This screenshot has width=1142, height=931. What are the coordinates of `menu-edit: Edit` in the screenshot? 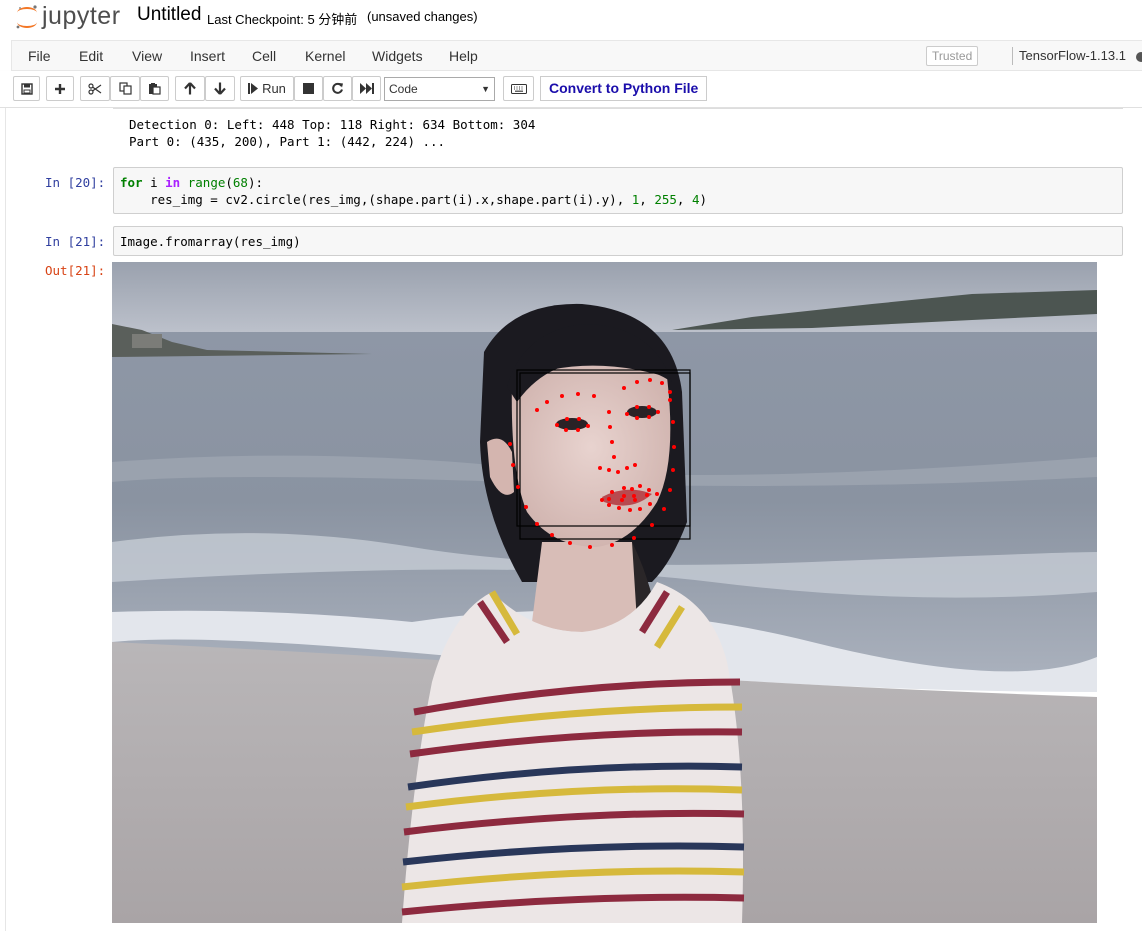 It's located at (91, 56).